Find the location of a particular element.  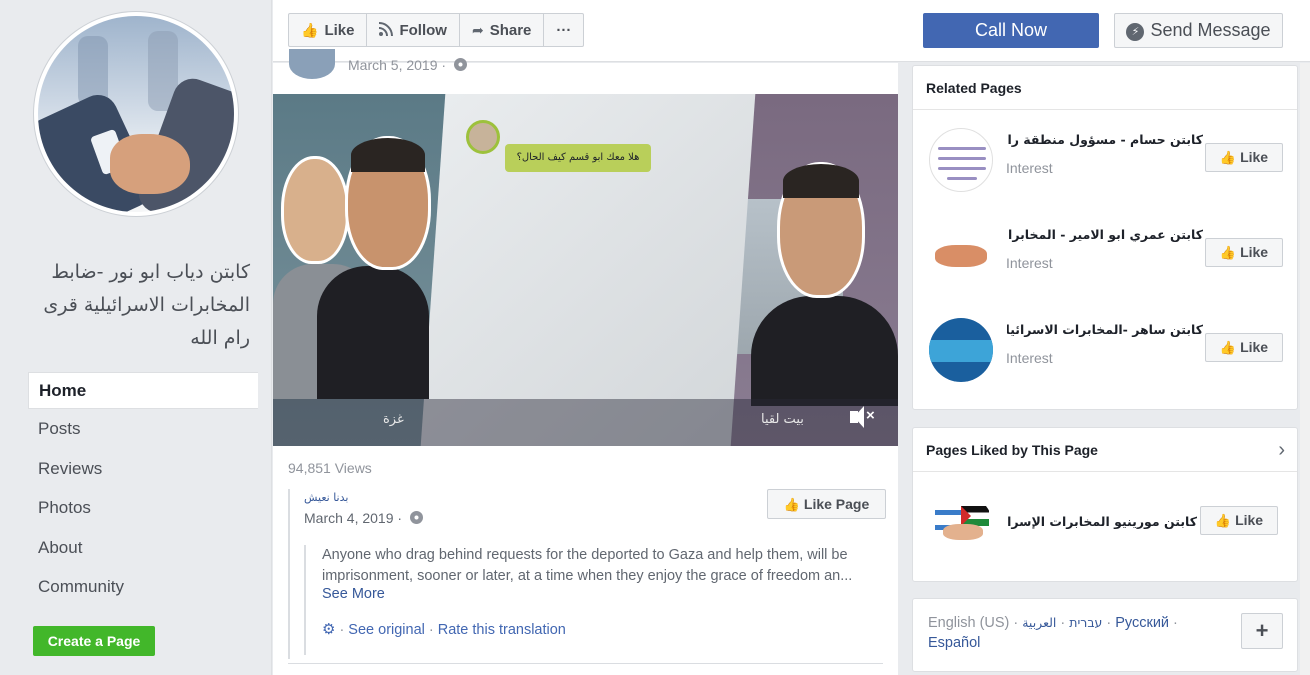

see-more-link: See More is located at coordinates (603, 594).